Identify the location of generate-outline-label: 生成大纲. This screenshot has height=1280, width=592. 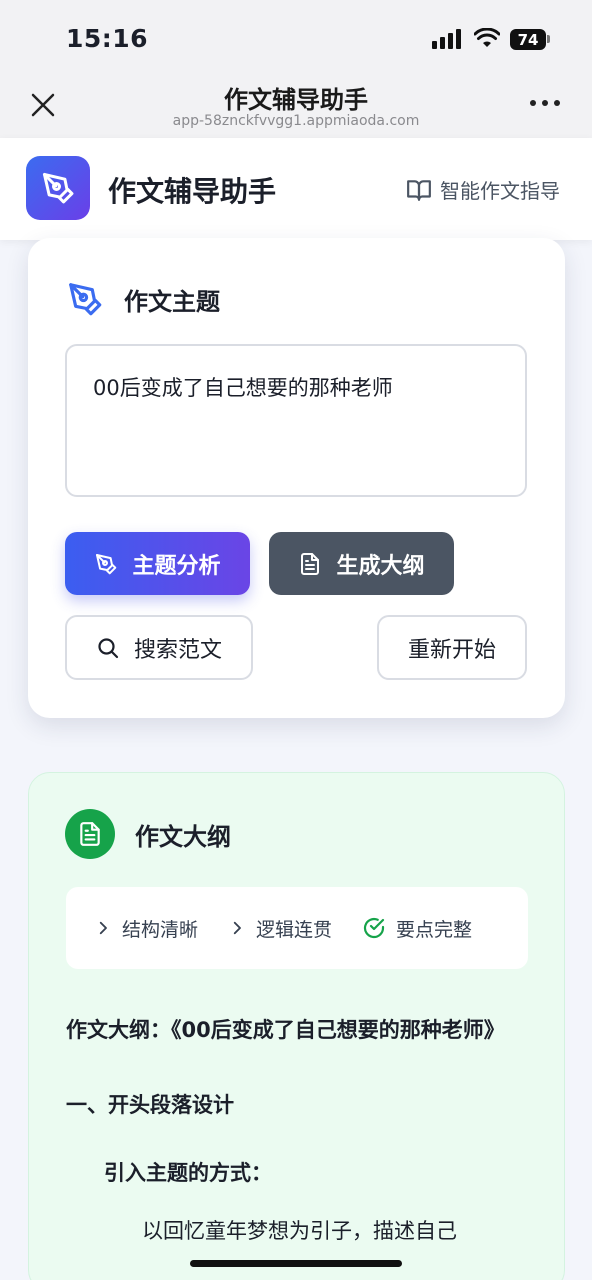
(380, 566).